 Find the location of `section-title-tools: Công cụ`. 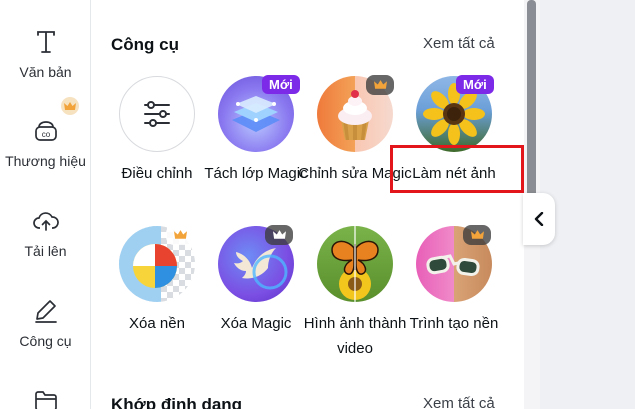

section-title-tools: Công cụ is located at coordinates (145, 44).